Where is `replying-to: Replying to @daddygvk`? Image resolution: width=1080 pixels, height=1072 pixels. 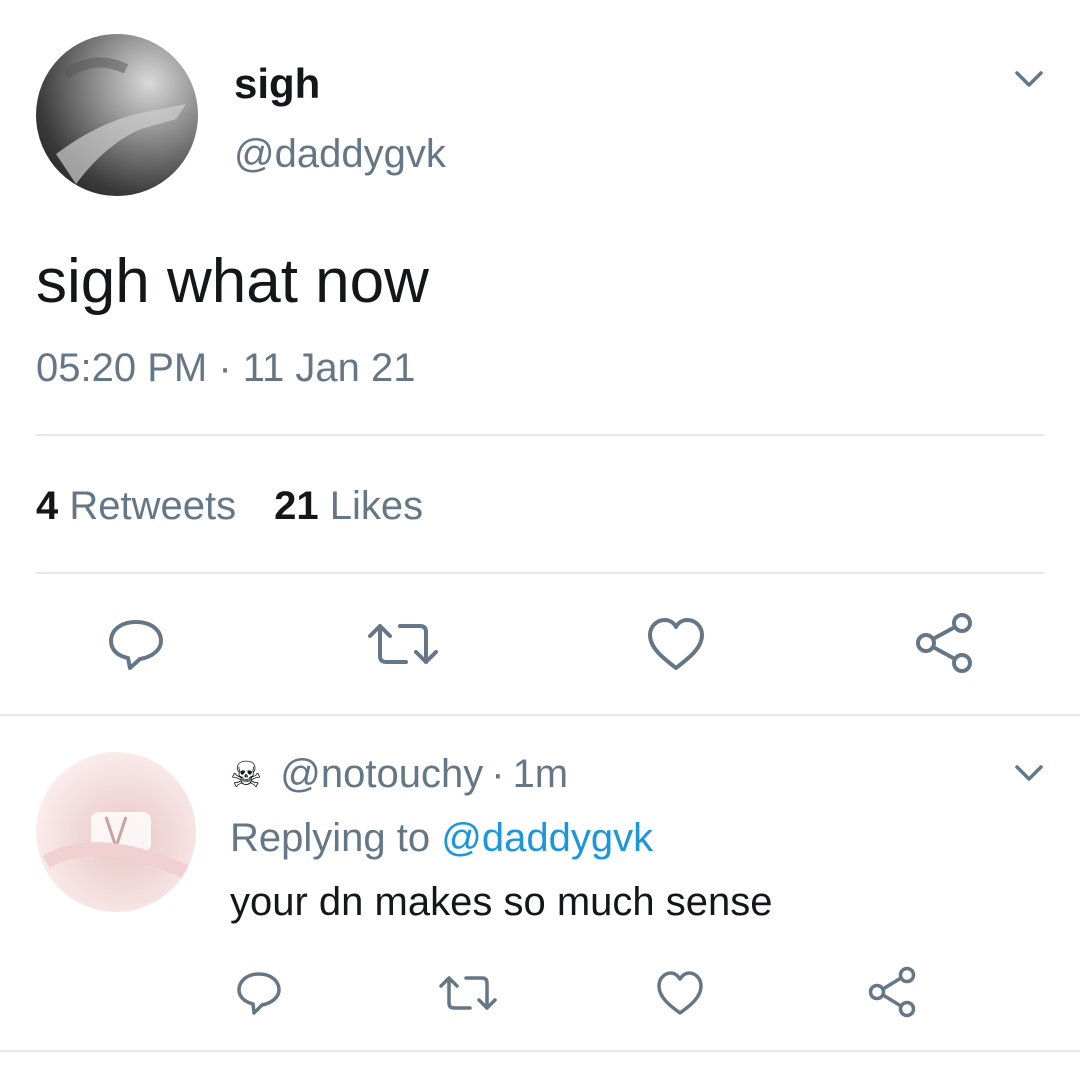 replying-to: Replying to @daddygvk is located at coordinates (441, 838).